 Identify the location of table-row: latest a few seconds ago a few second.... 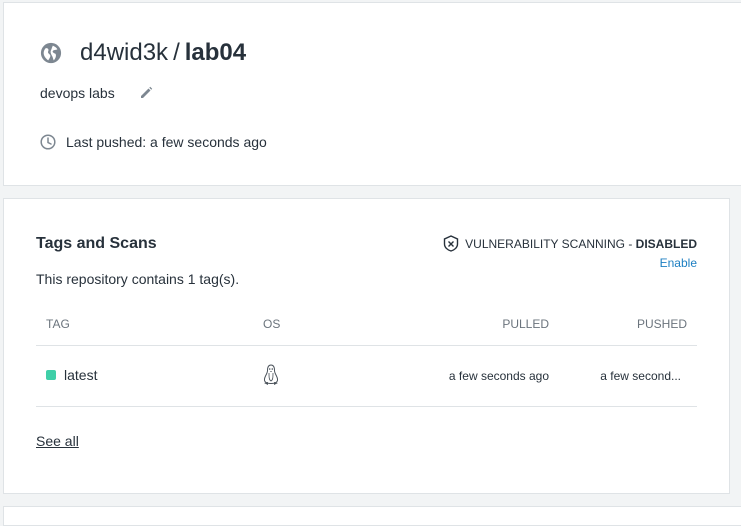
(366, 376).